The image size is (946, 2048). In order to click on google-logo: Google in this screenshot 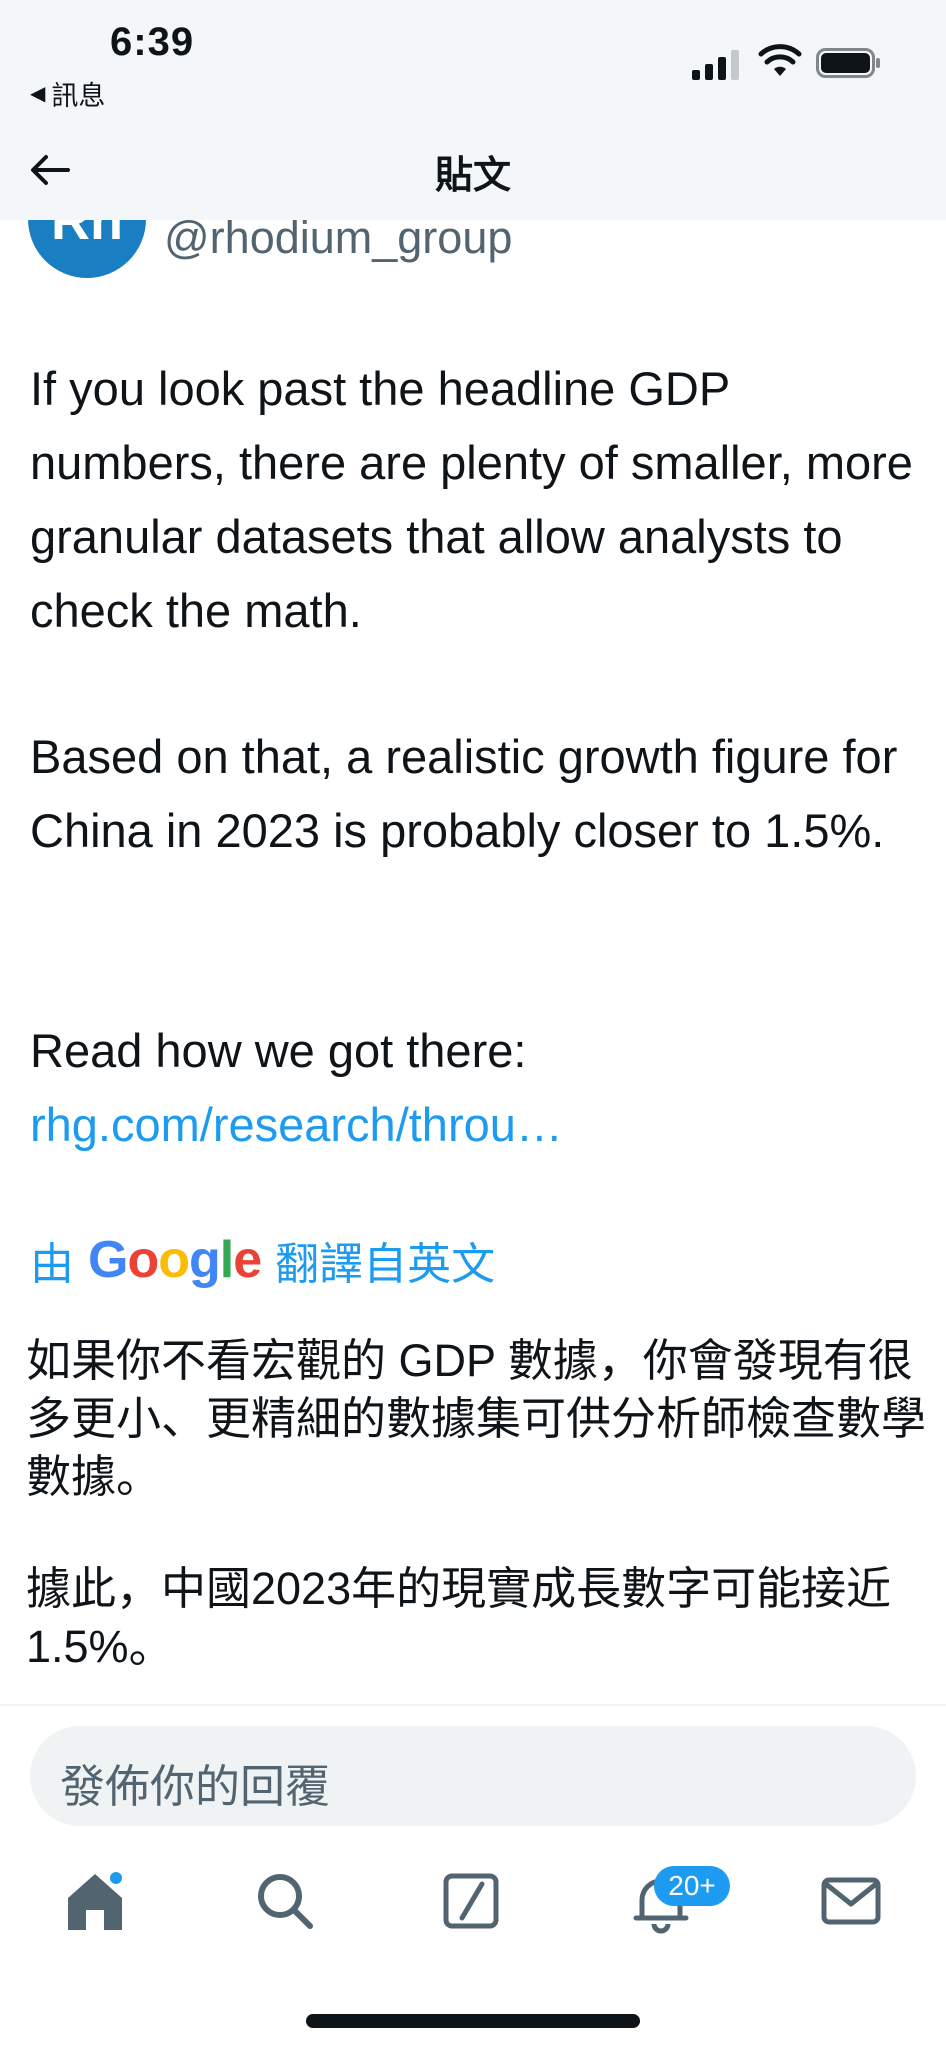, I will do `click(175, 1260)`.